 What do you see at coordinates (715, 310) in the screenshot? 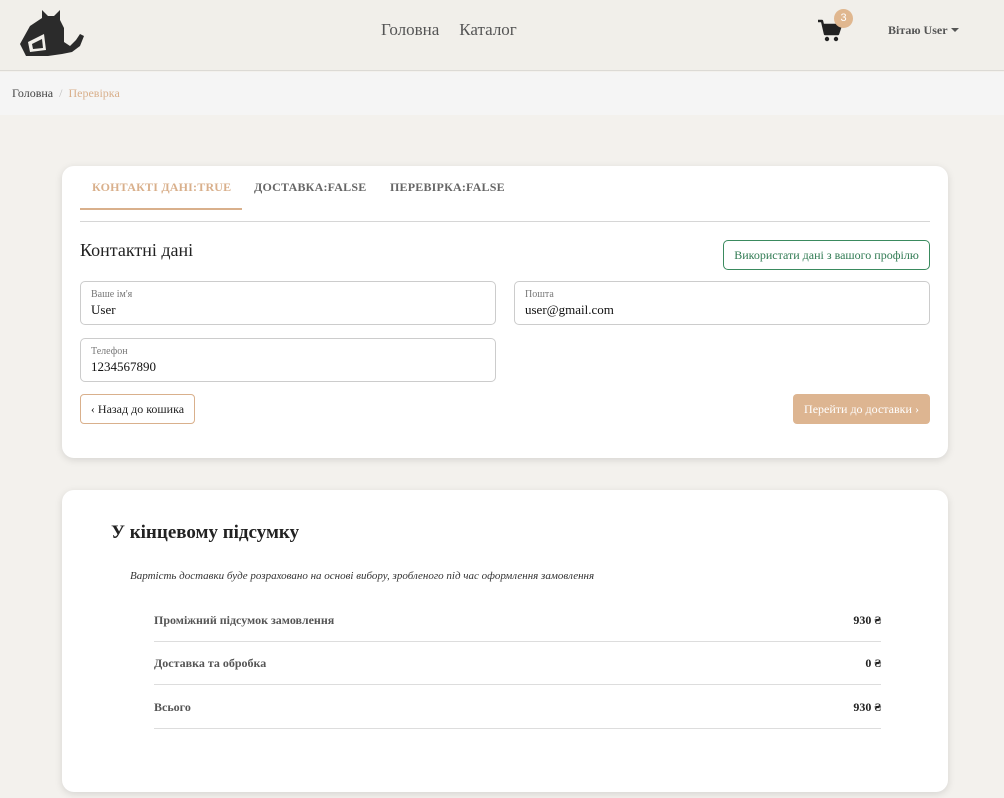
I see `email-input` at bounding box center [715, 310].